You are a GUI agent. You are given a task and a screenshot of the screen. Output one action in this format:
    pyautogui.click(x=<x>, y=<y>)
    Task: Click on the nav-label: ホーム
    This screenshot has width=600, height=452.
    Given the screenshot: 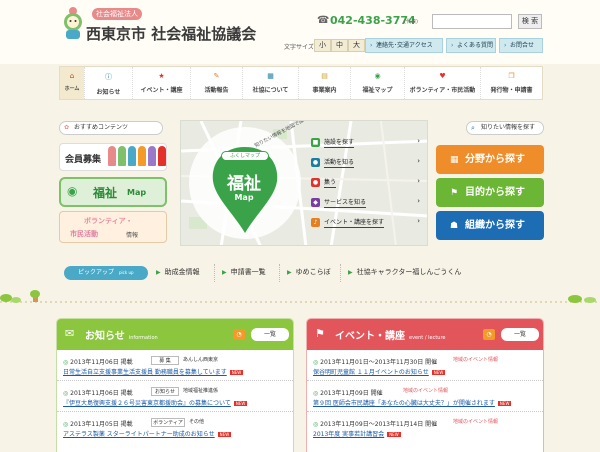 What is the action you would take?
    pyautogui.click(x=72, y=89)
    